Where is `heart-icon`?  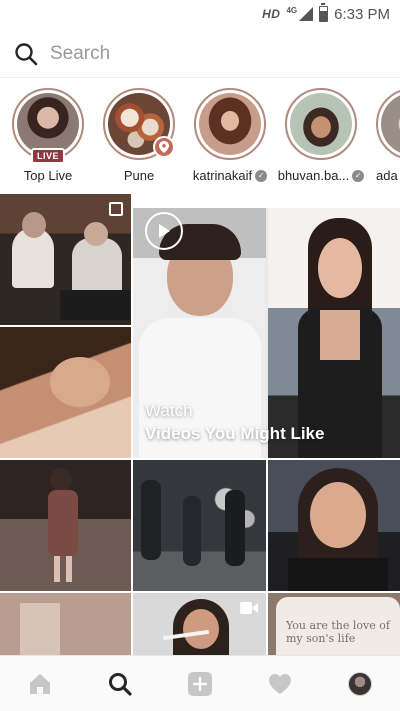 heart-icon is located at coordinates (280, 683).